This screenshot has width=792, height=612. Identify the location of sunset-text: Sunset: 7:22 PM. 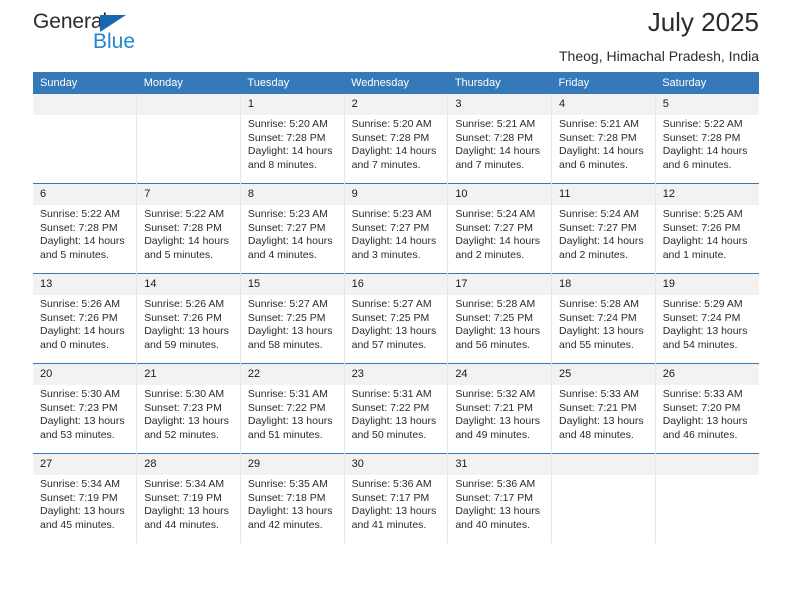
(286, 407).